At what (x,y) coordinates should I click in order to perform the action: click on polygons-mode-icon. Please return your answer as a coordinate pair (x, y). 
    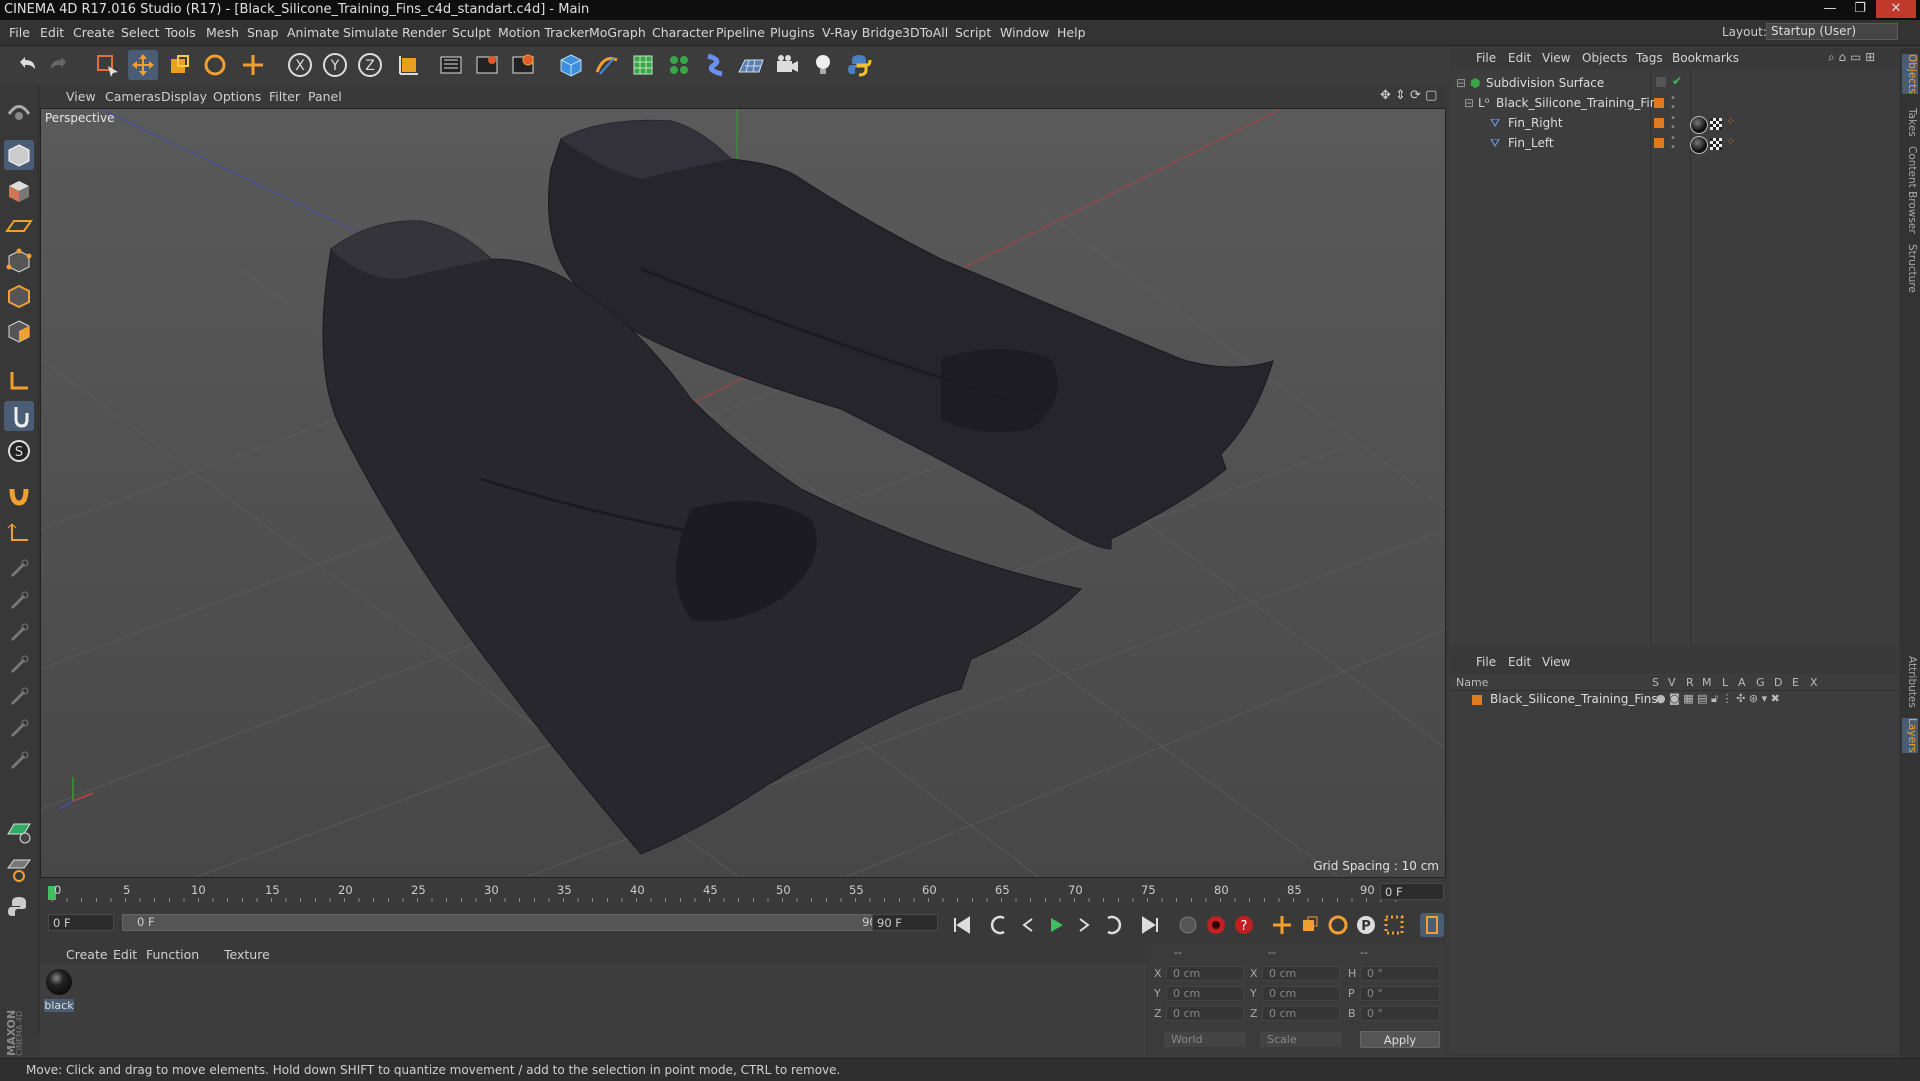
    Looking at the image, I should click on (19, 331).